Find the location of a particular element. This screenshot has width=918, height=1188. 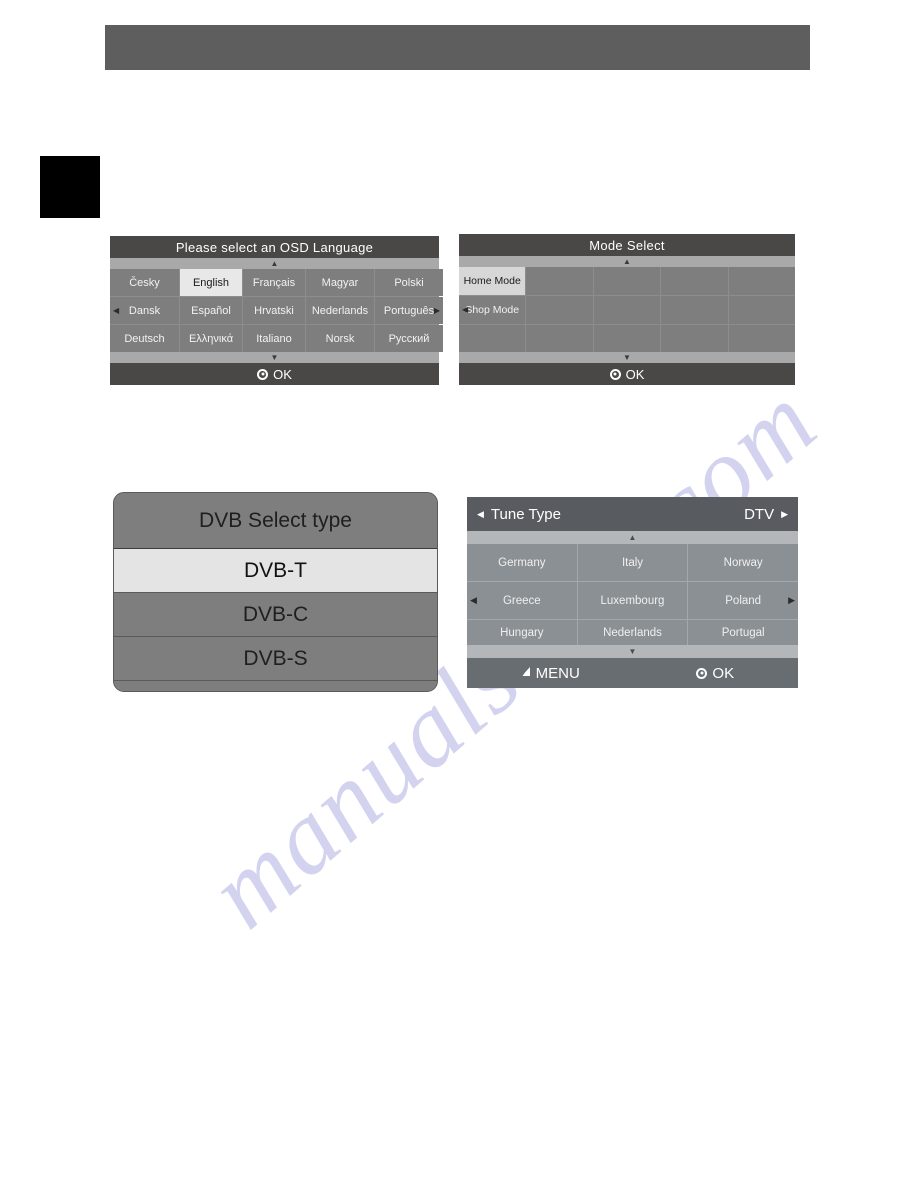

language-option-label: Español is located at coordinates (211, 310).